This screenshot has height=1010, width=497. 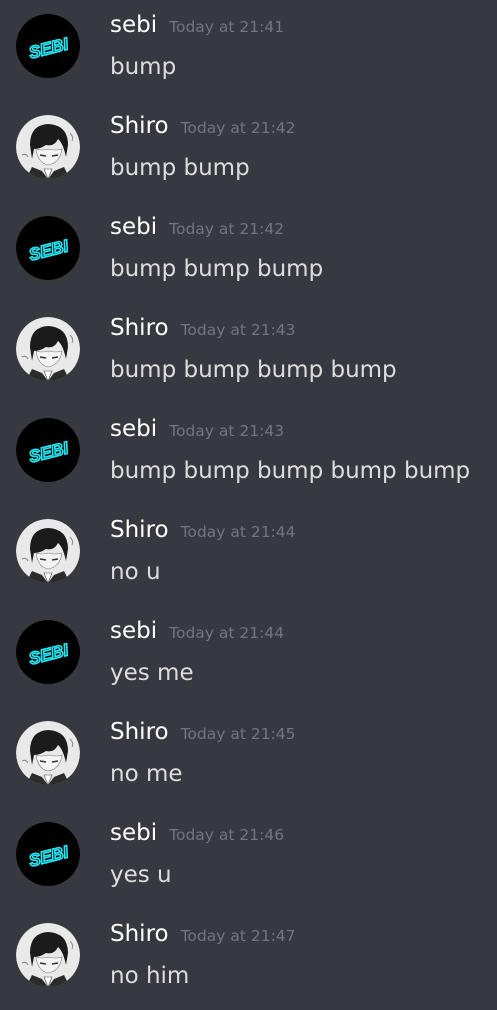 What do you see at coordinates (135, 572) in the screenshot?
I see `message-content: no u` at bounding box center [135, 572].